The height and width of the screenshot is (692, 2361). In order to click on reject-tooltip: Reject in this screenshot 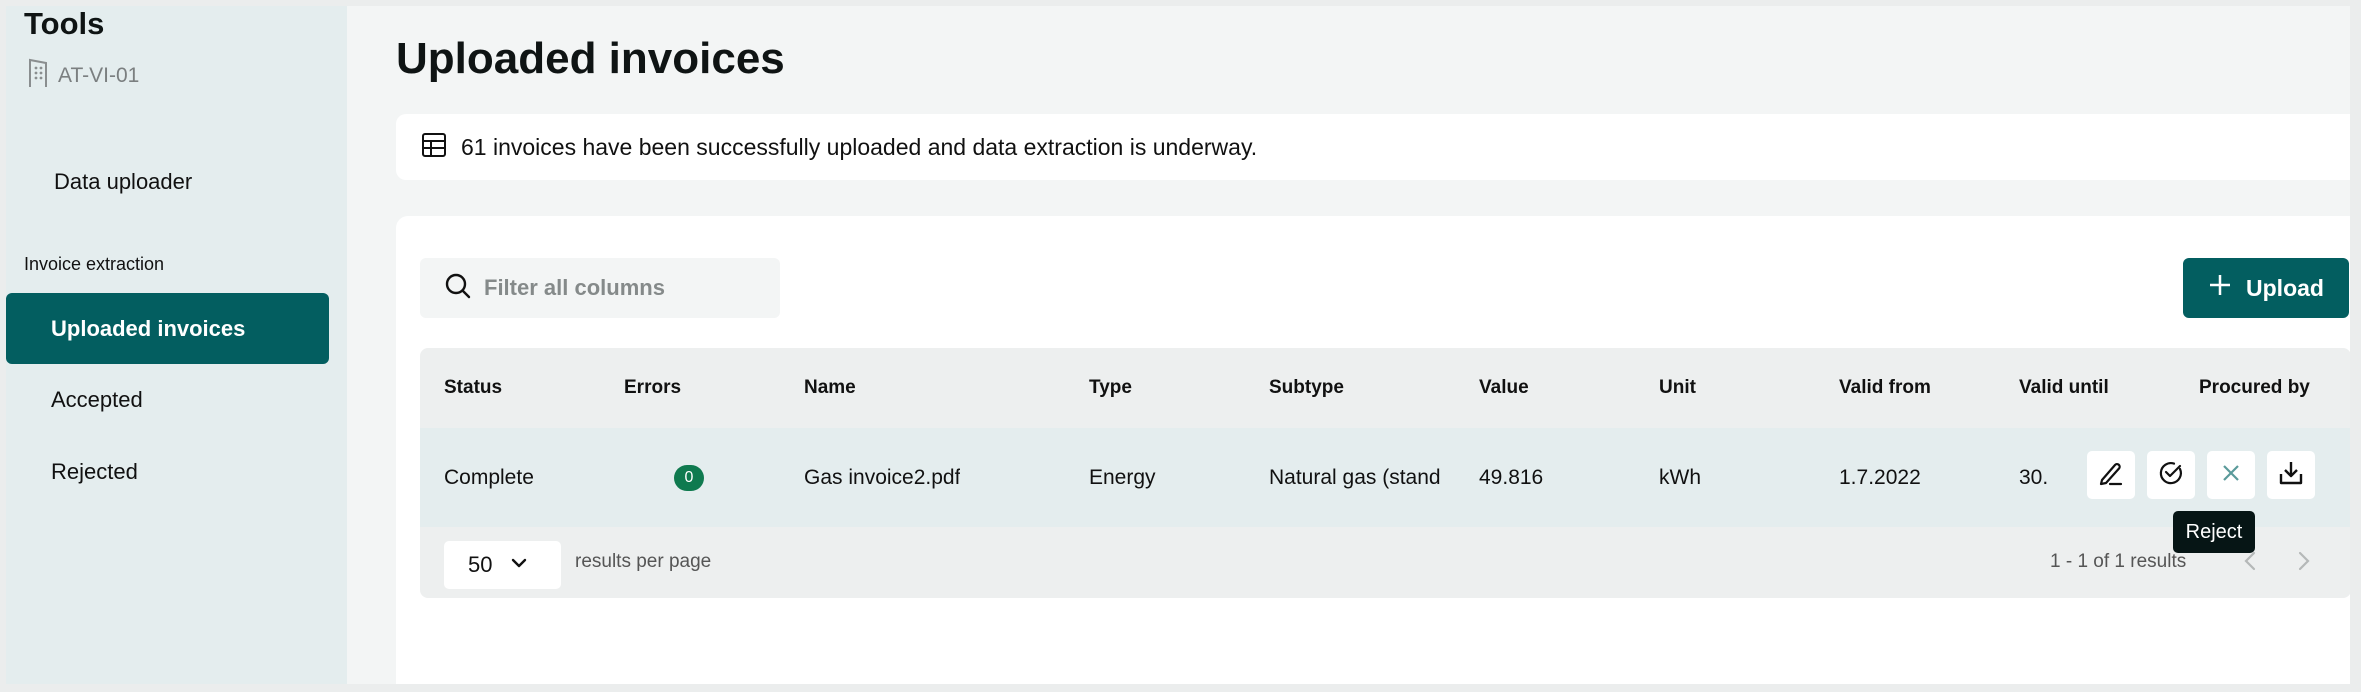, I will do `click(2214, 532)`.